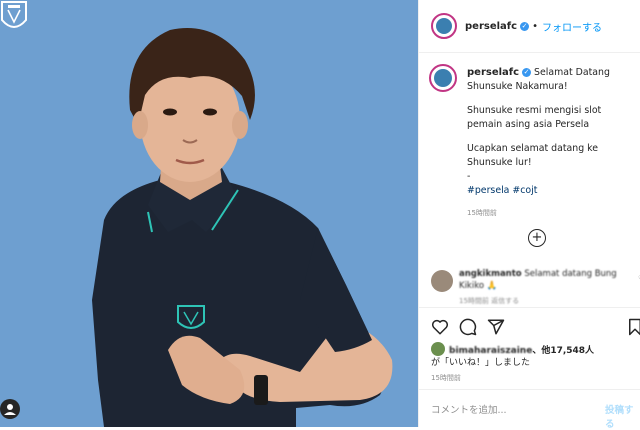 Image resolution: width=640 pixels, height=430 pixels. What do you see at coordinates (443, 78) in the screenshot?
I see `caption-avatar` at bounding box center [443, 78].